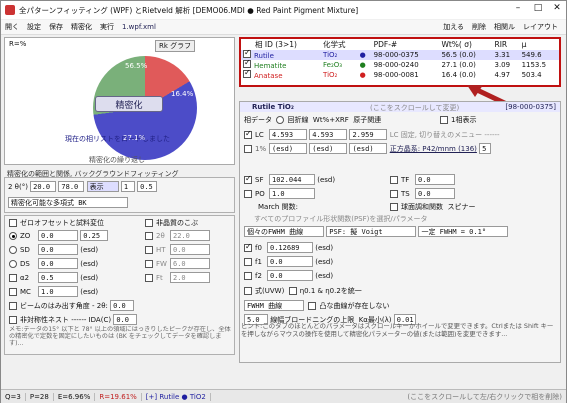 The width and height of the screenshot is (567, 403). Describe the element at coordinates (127, 186) in the screenshot. I see `val1-field: 1` at that location.